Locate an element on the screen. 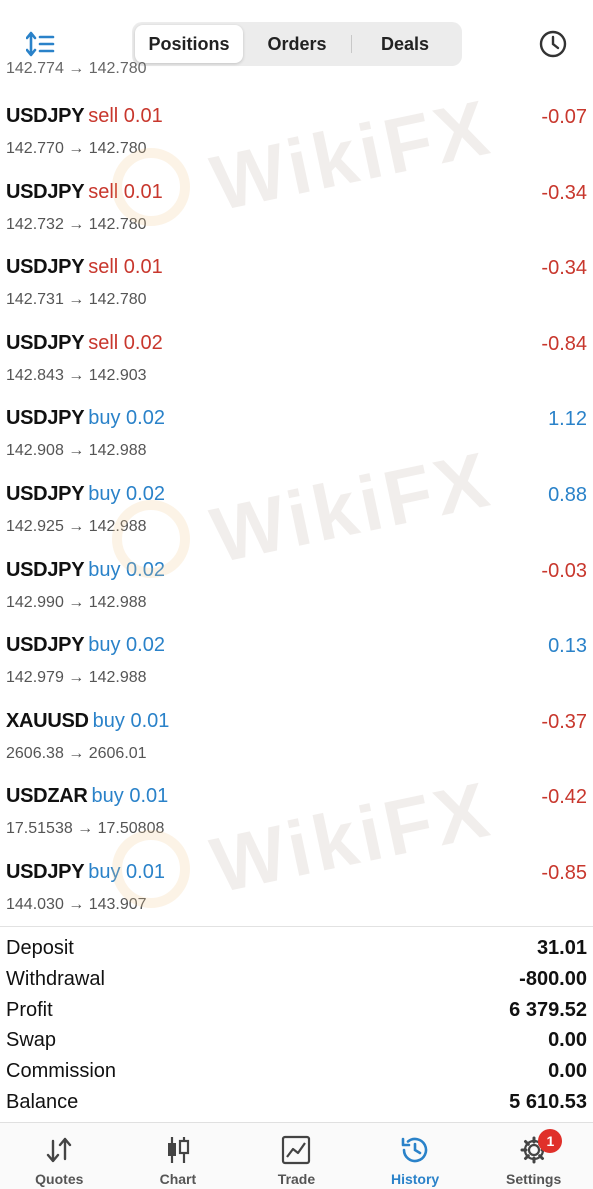  deal-prices: 142.731 → 142.780 is located at coordinates (76, 300).